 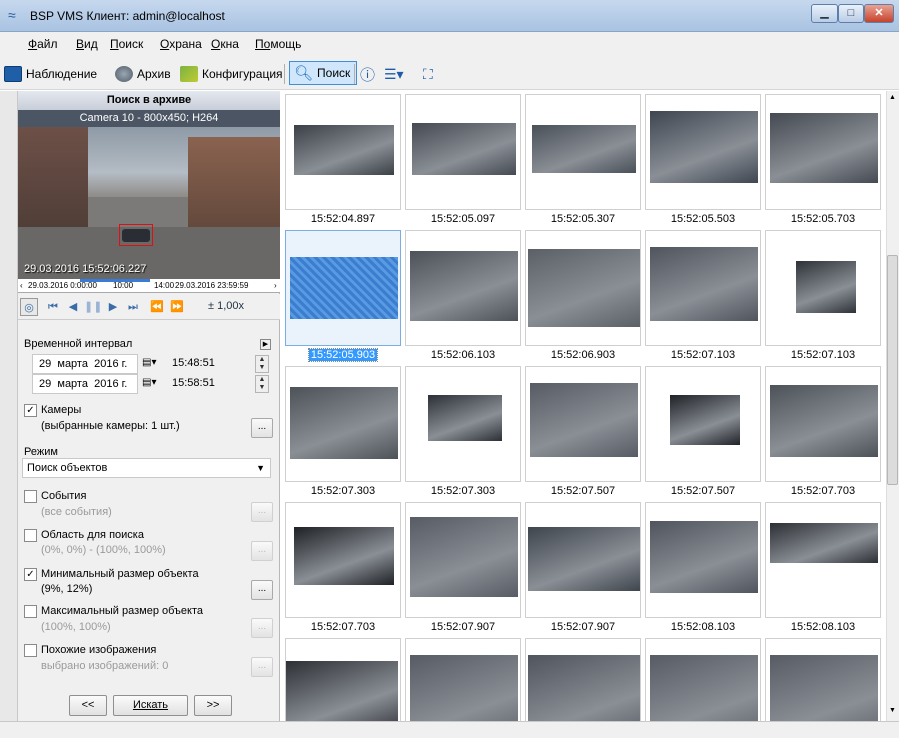 What do you see at coordinates (394, 74) in the screenshot?
I see `list-view-icon: ☰▾` at bounding box center [394, 74].